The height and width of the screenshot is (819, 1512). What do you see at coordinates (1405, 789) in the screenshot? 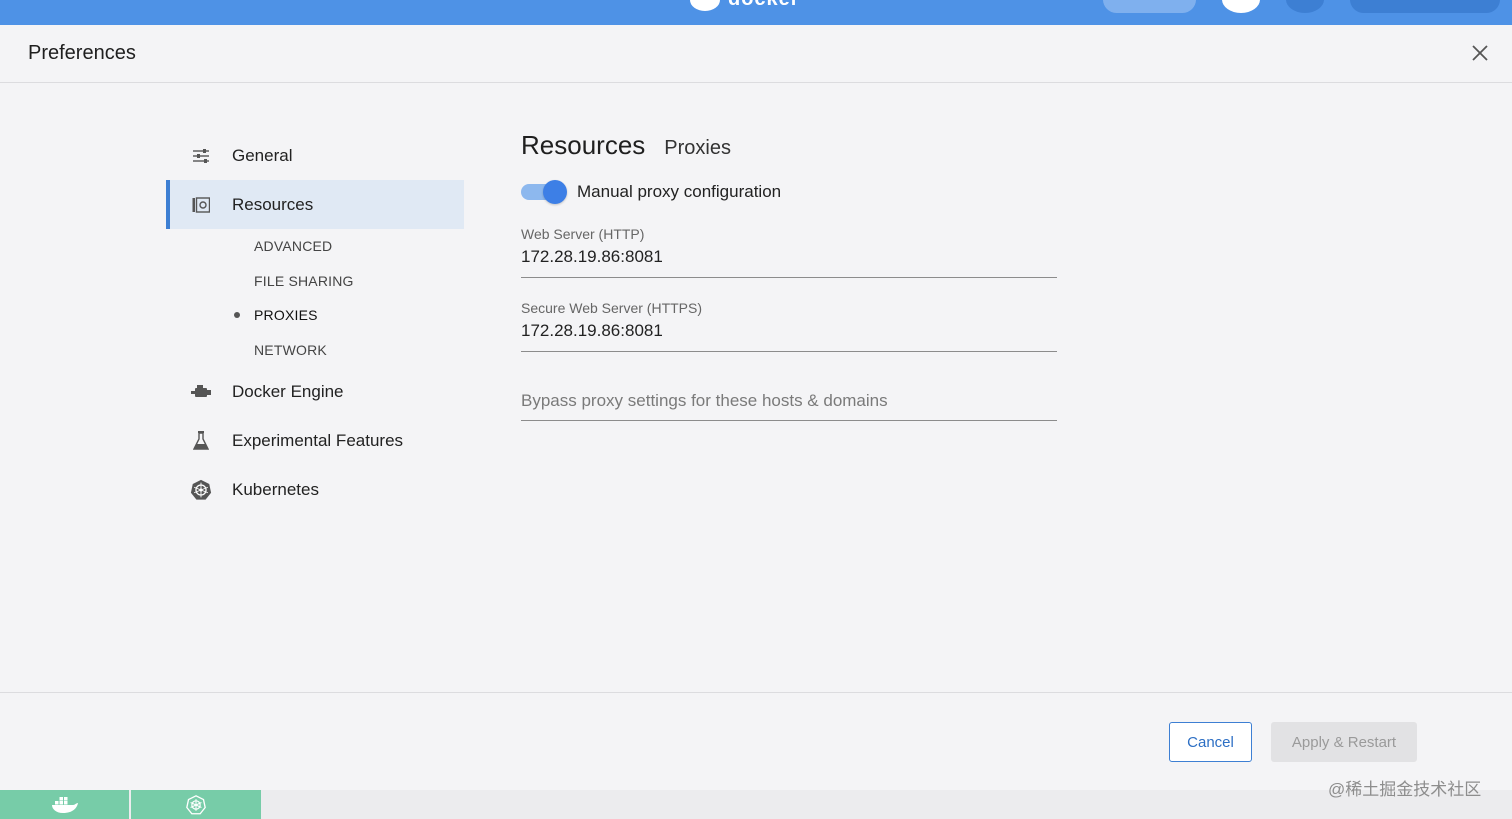
I see `watermark-text: @稀土掘金技术社区` at bounding box center [1405, 789].